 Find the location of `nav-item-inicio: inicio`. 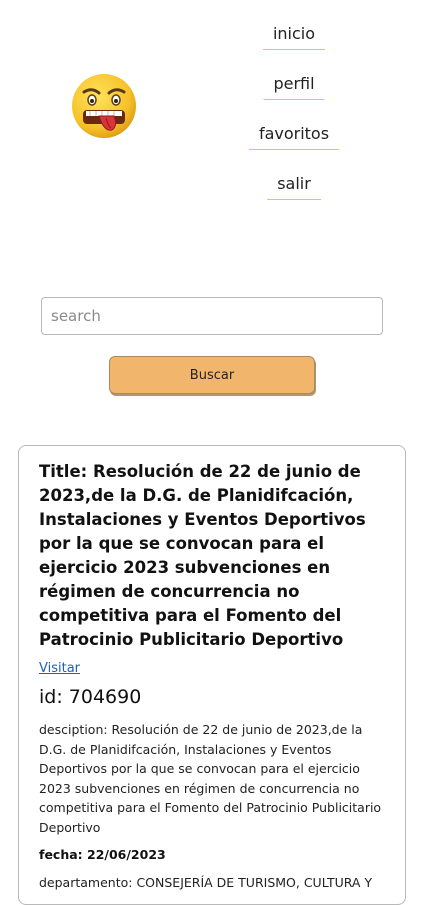

nav-item-inicio: inicio is located at coordinates (294, 37).